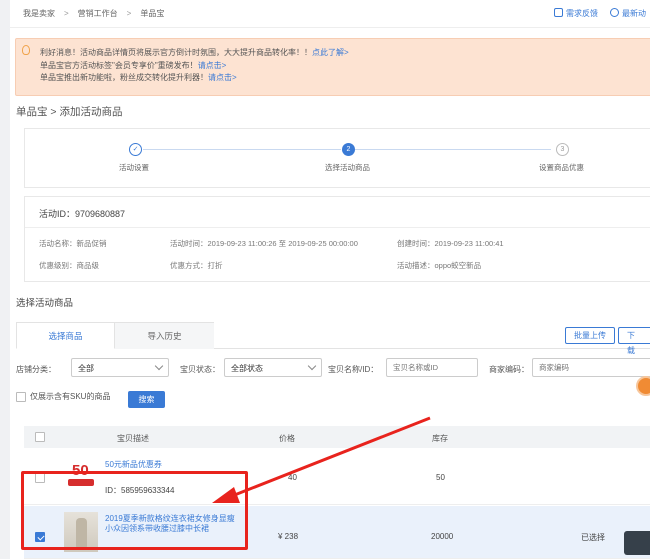  I want to click on discount-level: 优惠级别：商品级, so click(69, 265).